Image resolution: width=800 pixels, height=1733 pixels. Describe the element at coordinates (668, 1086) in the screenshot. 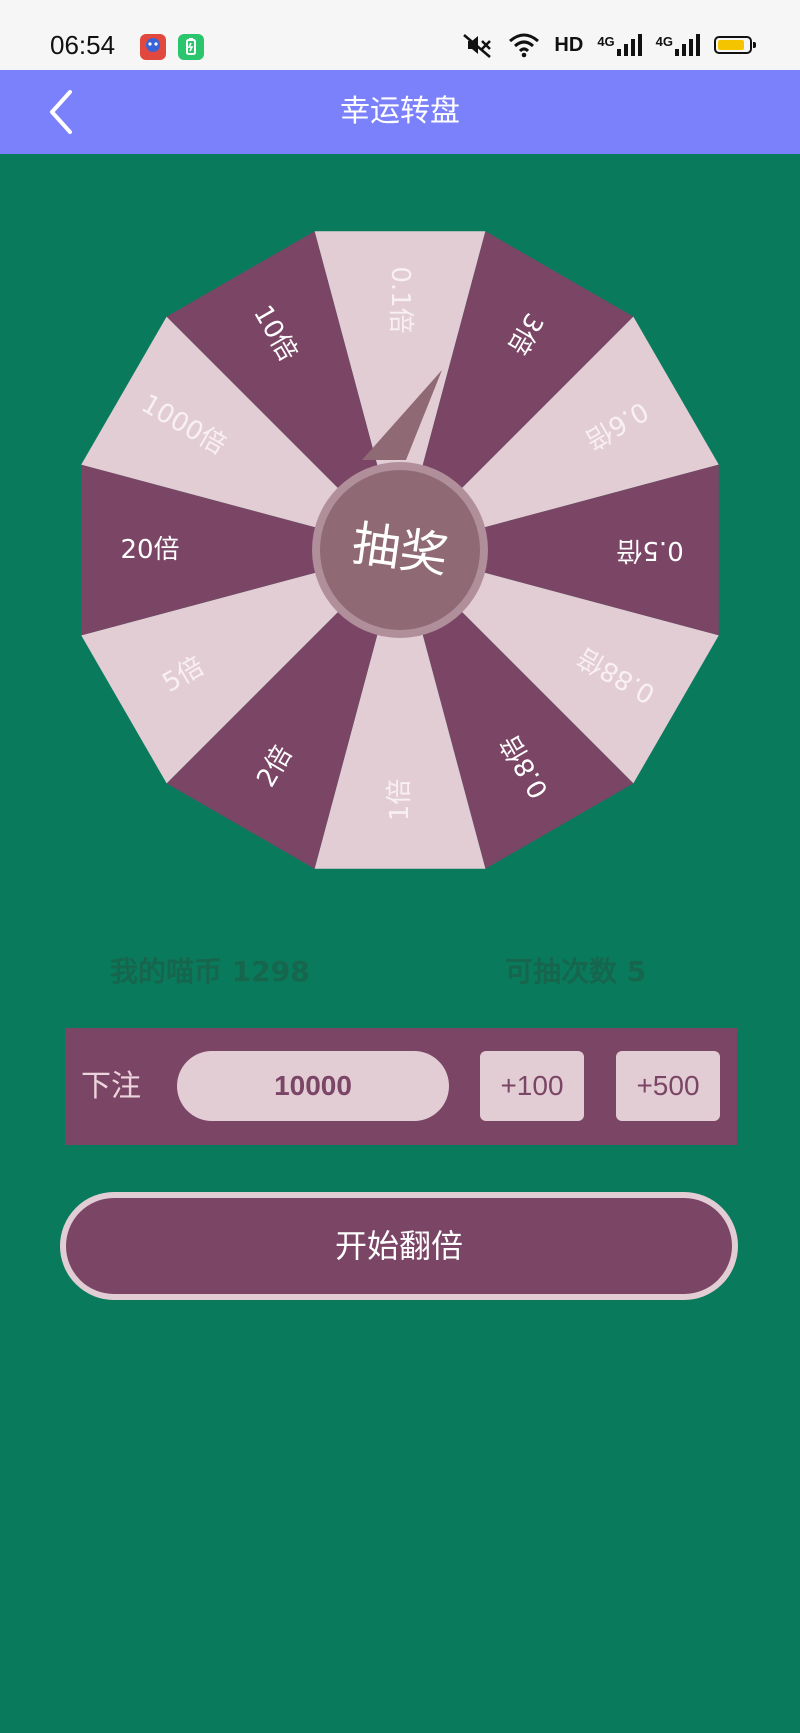

I see `add-500-button: +500` at that location.